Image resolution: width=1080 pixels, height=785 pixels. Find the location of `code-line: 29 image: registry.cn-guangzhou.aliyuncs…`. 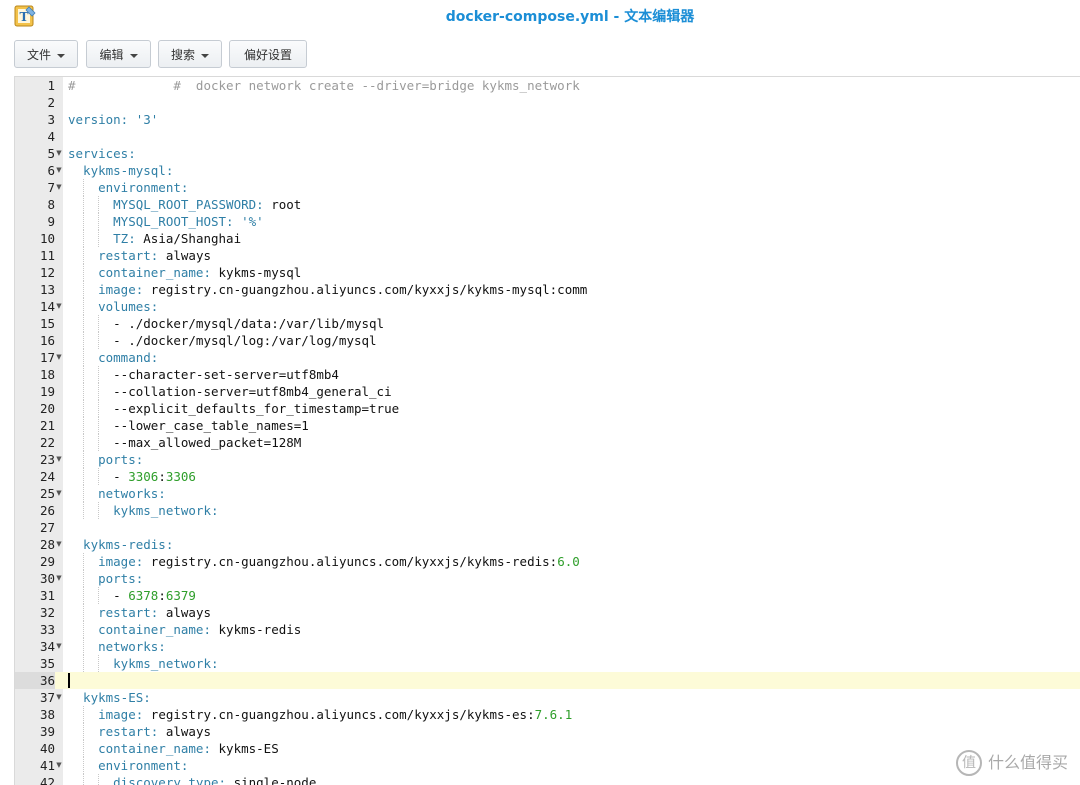

code-line: 29 image: registry.cn-guangzhou.aliyuncs… is located at coordinates (547, 561).